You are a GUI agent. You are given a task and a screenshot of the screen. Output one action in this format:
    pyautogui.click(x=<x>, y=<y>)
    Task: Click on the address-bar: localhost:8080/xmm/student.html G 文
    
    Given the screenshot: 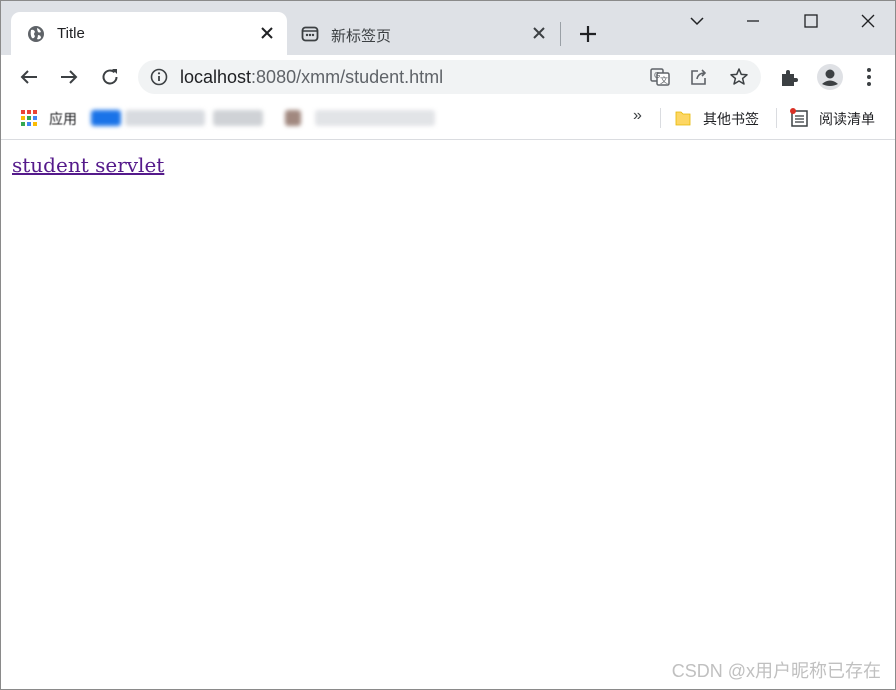 What is the action you would take?
    pyautogui.click(x=449, y=77)
    